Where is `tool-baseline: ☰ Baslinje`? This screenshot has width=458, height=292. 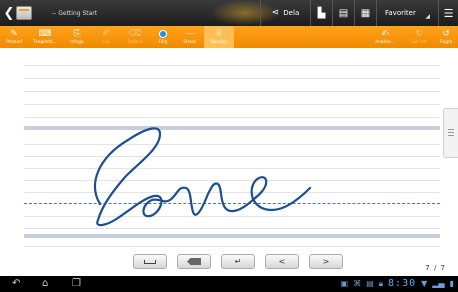
tool-baseline: ☰ Baslinje is located at coordinates (219, 37).